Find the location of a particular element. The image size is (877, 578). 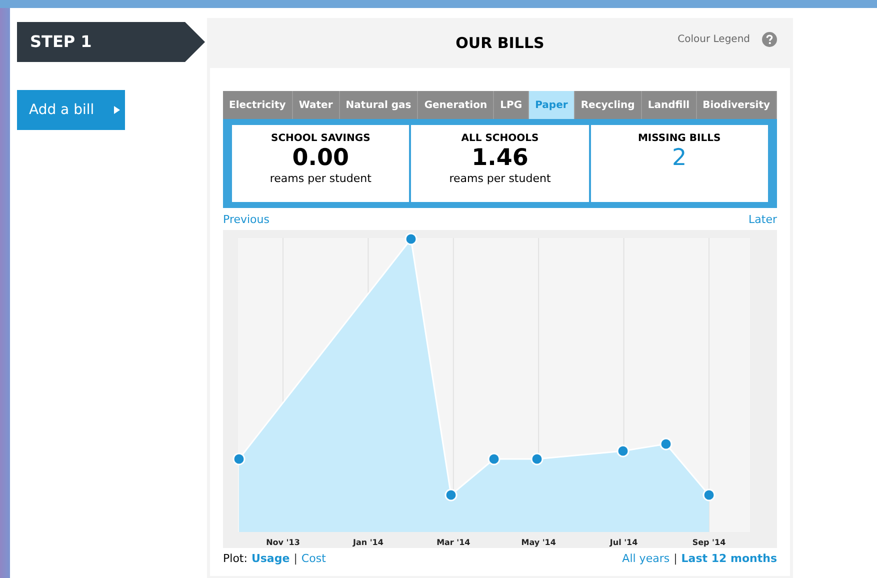

stat-value: 0.00 is located at coordinates (321, 158).